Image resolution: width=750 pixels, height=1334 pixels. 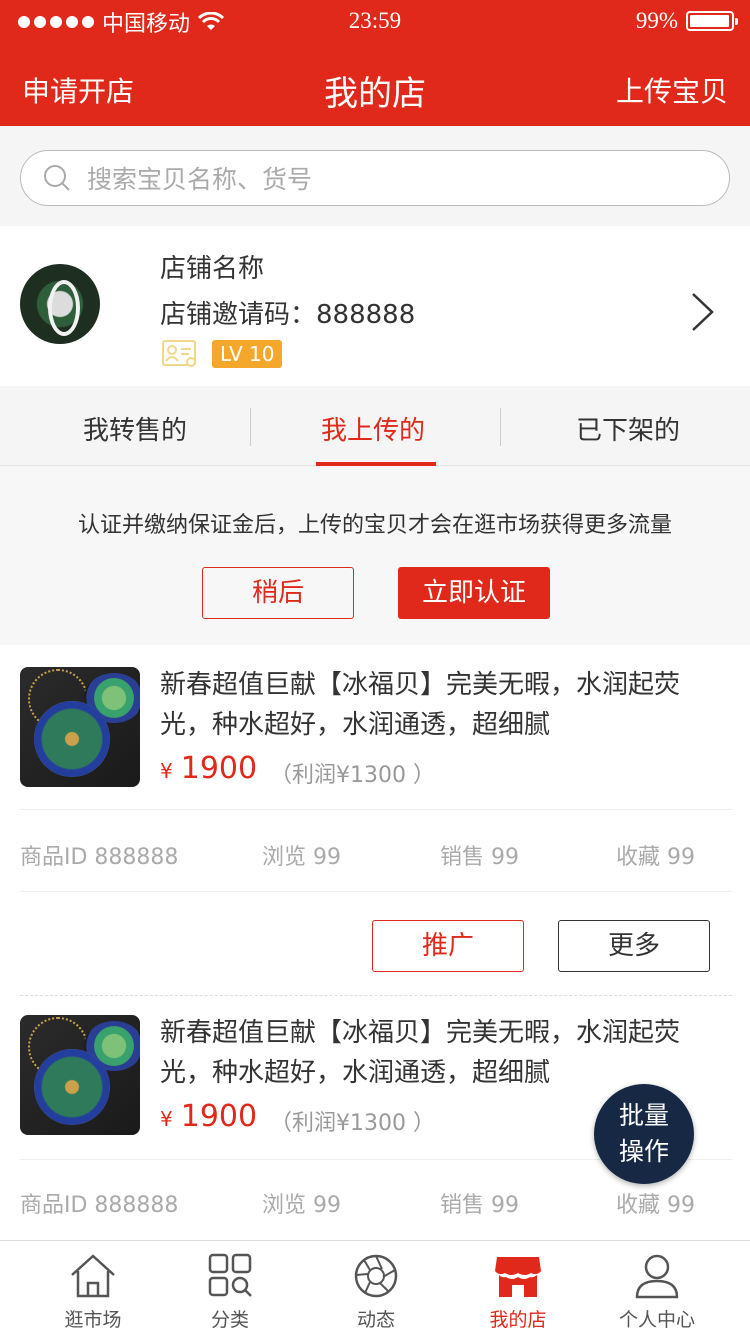 What do you see at coordinates (135, 428) in the screenshot?
I see `tab-resold: 我转售的` at bounding box center [135, 428].